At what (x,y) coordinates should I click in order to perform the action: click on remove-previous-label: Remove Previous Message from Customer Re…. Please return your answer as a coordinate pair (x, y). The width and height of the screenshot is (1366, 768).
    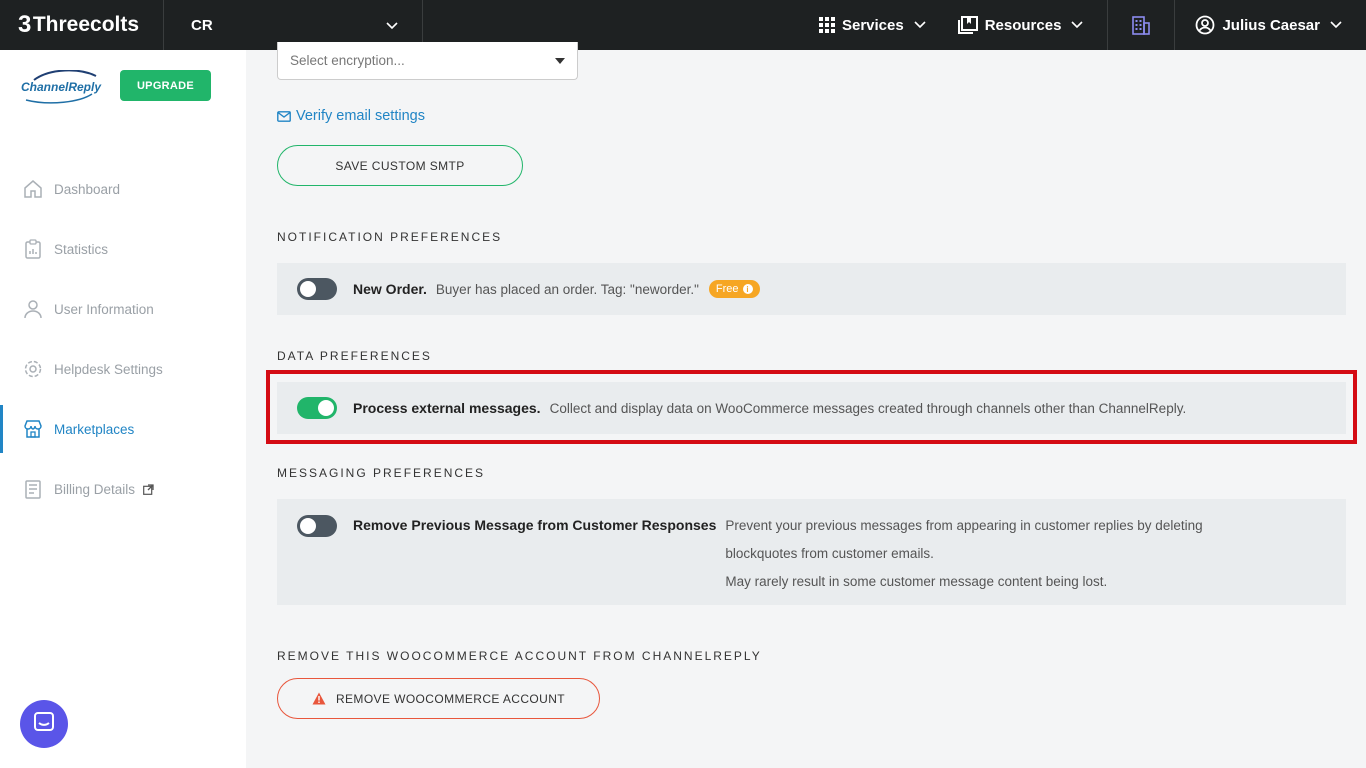
    Looking at the image, I should click on (535, 525).